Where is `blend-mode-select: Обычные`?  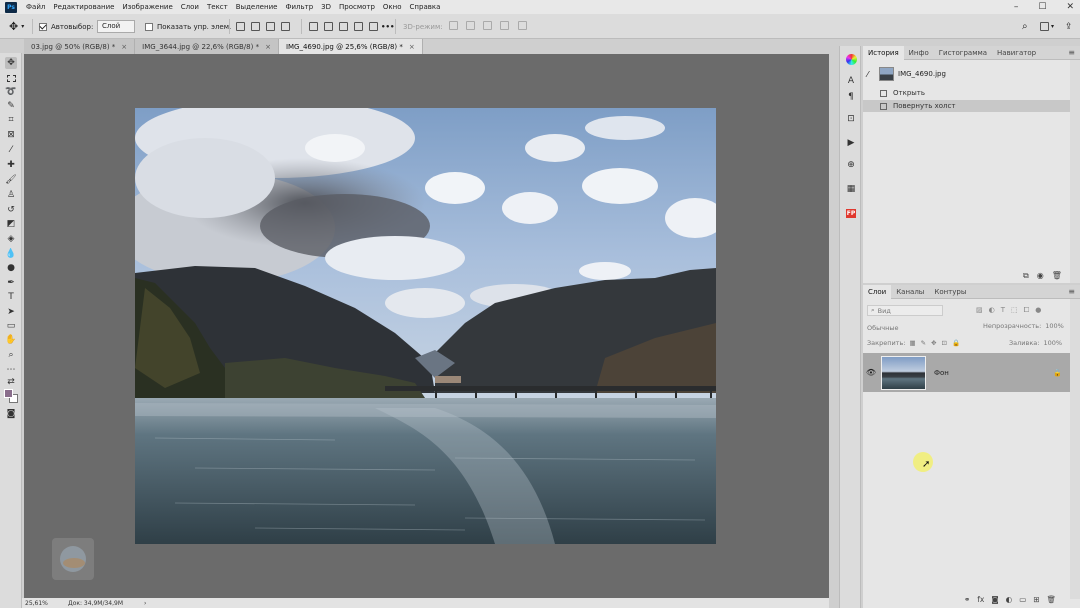
blend-mode-select: Обычные is located at coordinates (923, 327).